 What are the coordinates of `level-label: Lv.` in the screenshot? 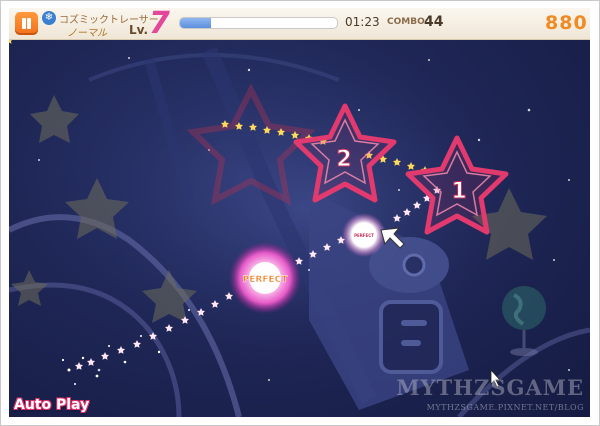 It's located at (139, 30).